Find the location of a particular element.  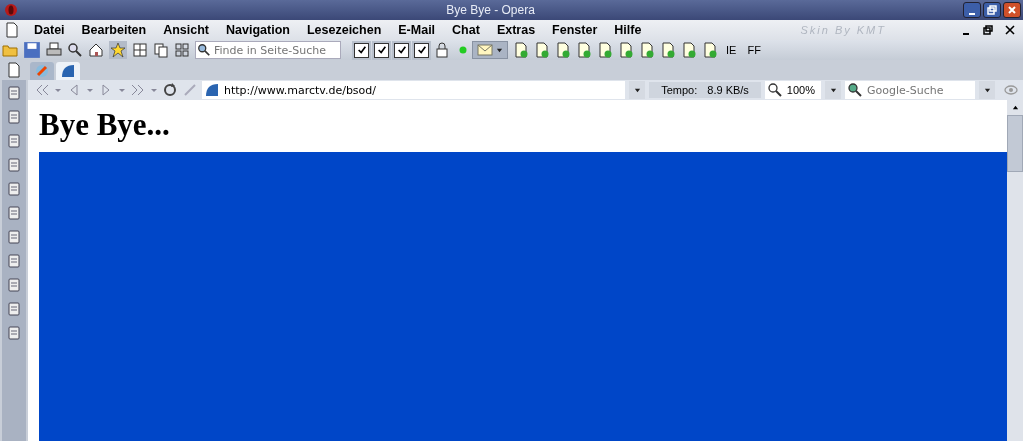

tab is located at coordinates (68, 71).